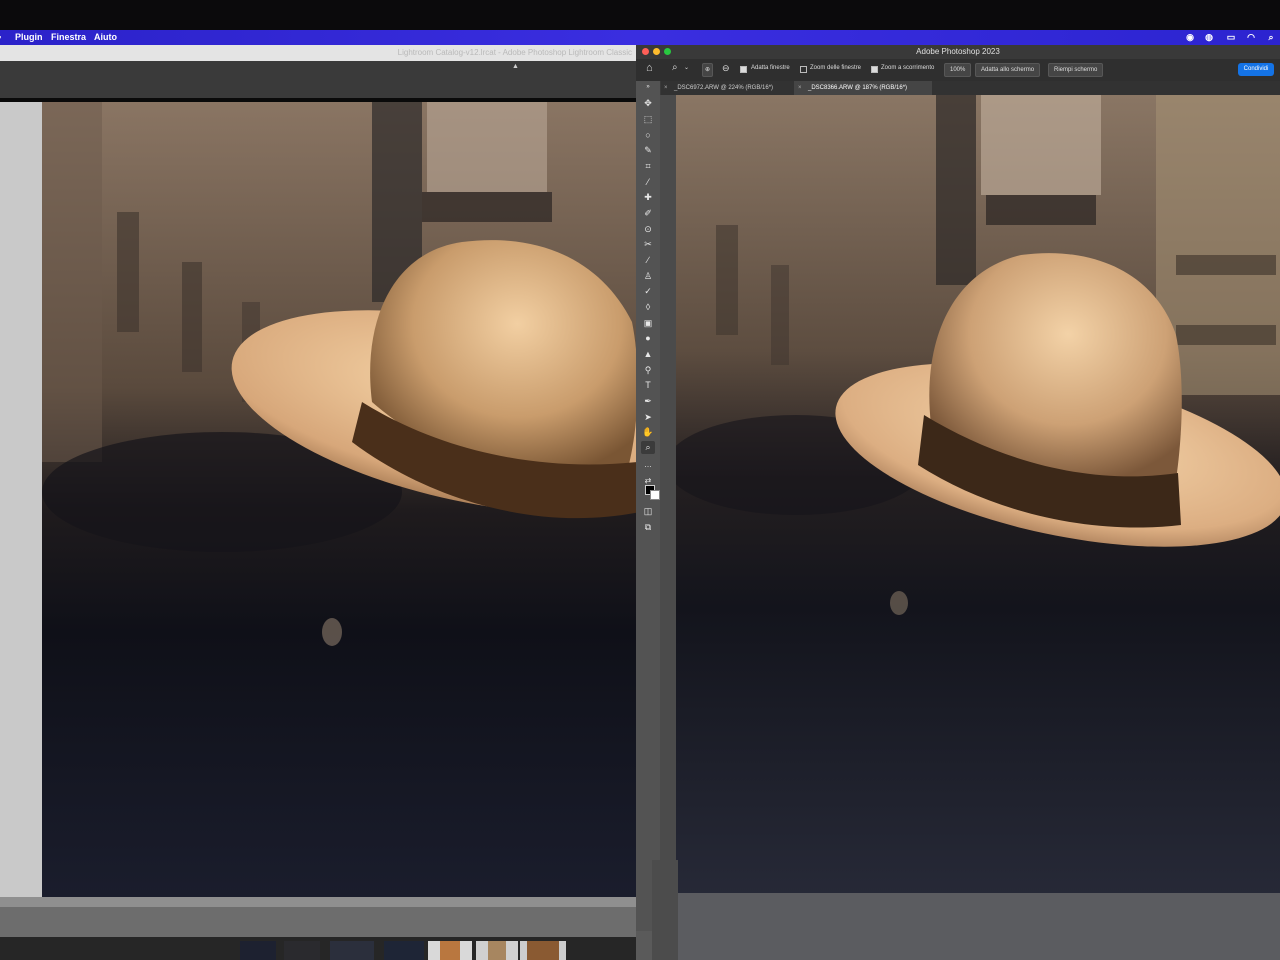  What do you see at coordinates (708, 70) in the screenshot?
I see `zoom-in-icon: ⊕` at bounding box center [708, 70].